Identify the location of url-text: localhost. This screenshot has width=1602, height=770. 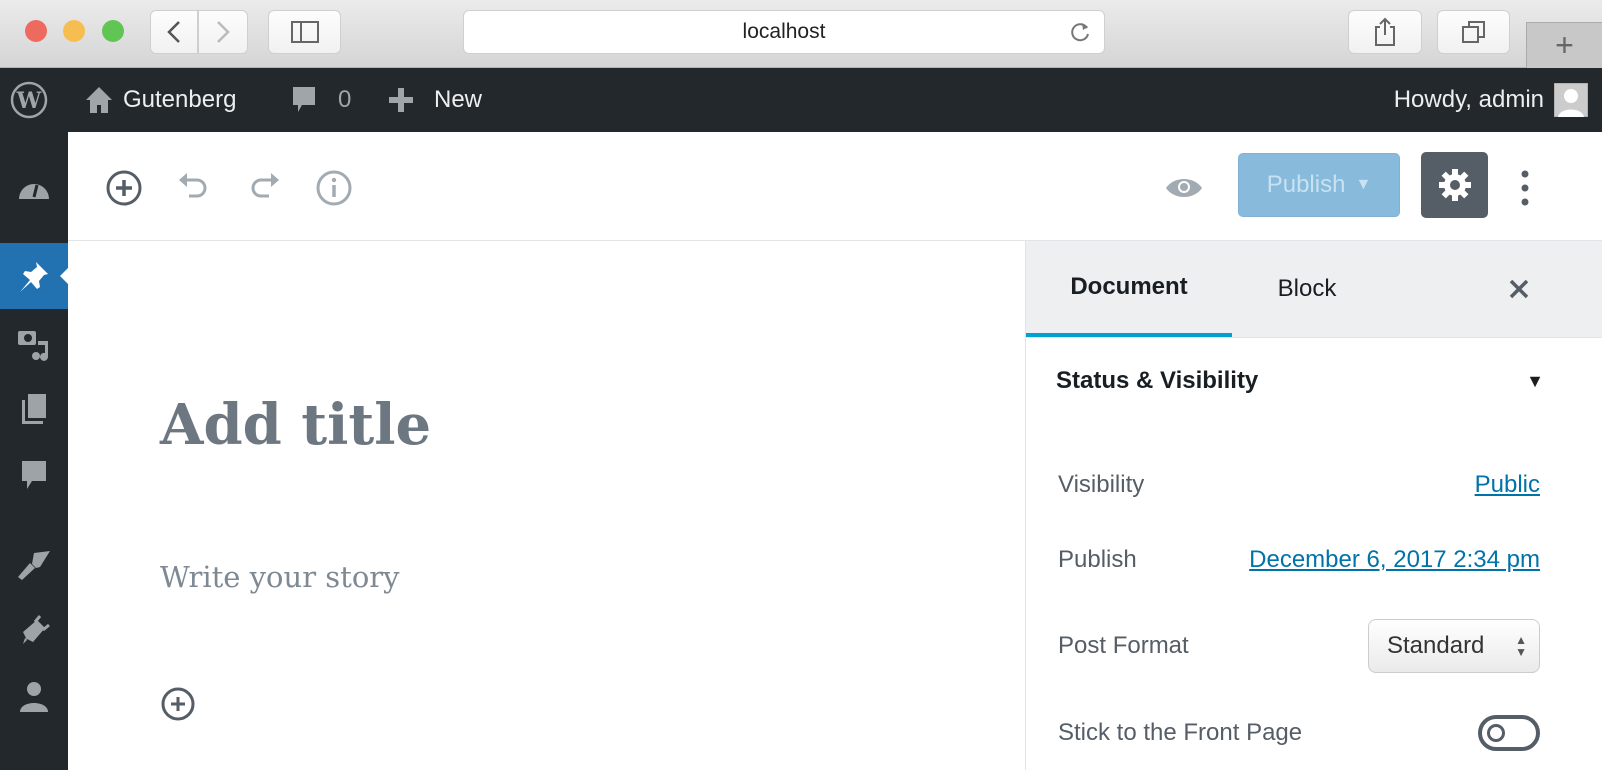
(784, 31).